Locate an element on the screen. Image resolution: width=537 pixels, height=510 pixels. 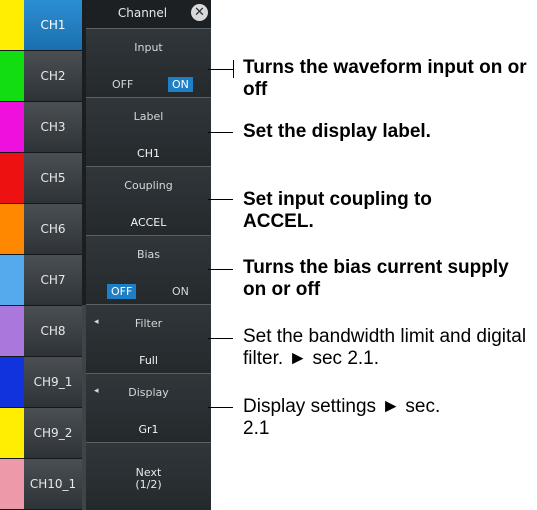
label-title: Label is located at coordinates (148, 116).